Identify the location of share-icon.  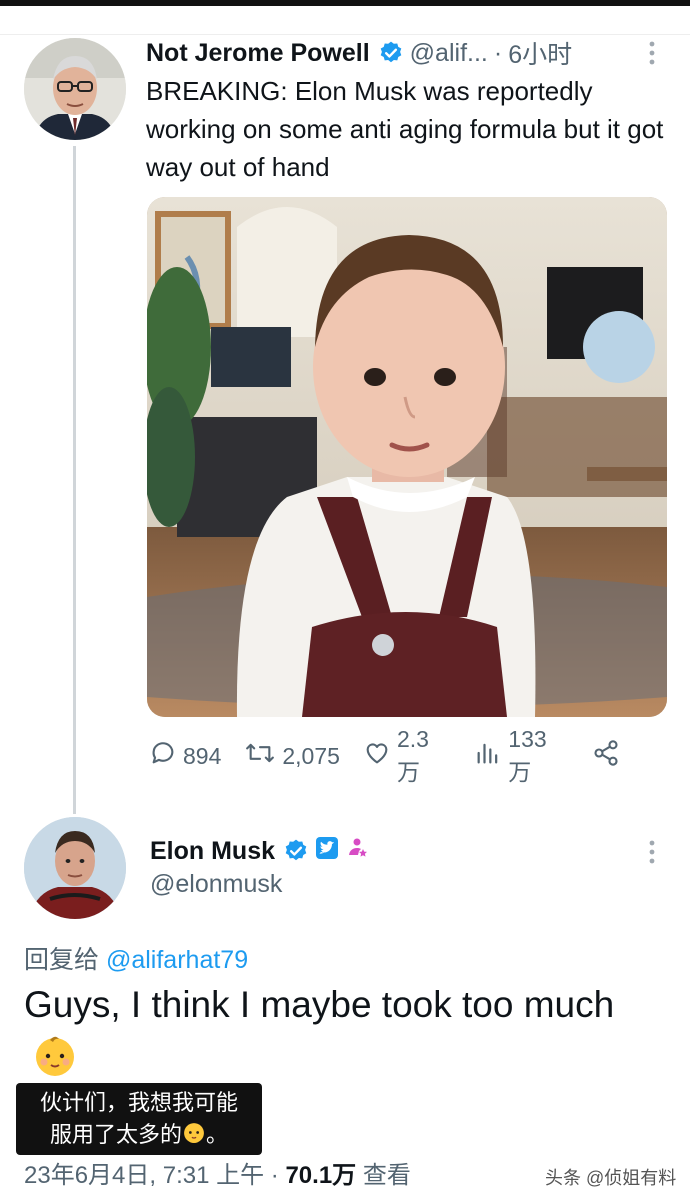
(608, 756).